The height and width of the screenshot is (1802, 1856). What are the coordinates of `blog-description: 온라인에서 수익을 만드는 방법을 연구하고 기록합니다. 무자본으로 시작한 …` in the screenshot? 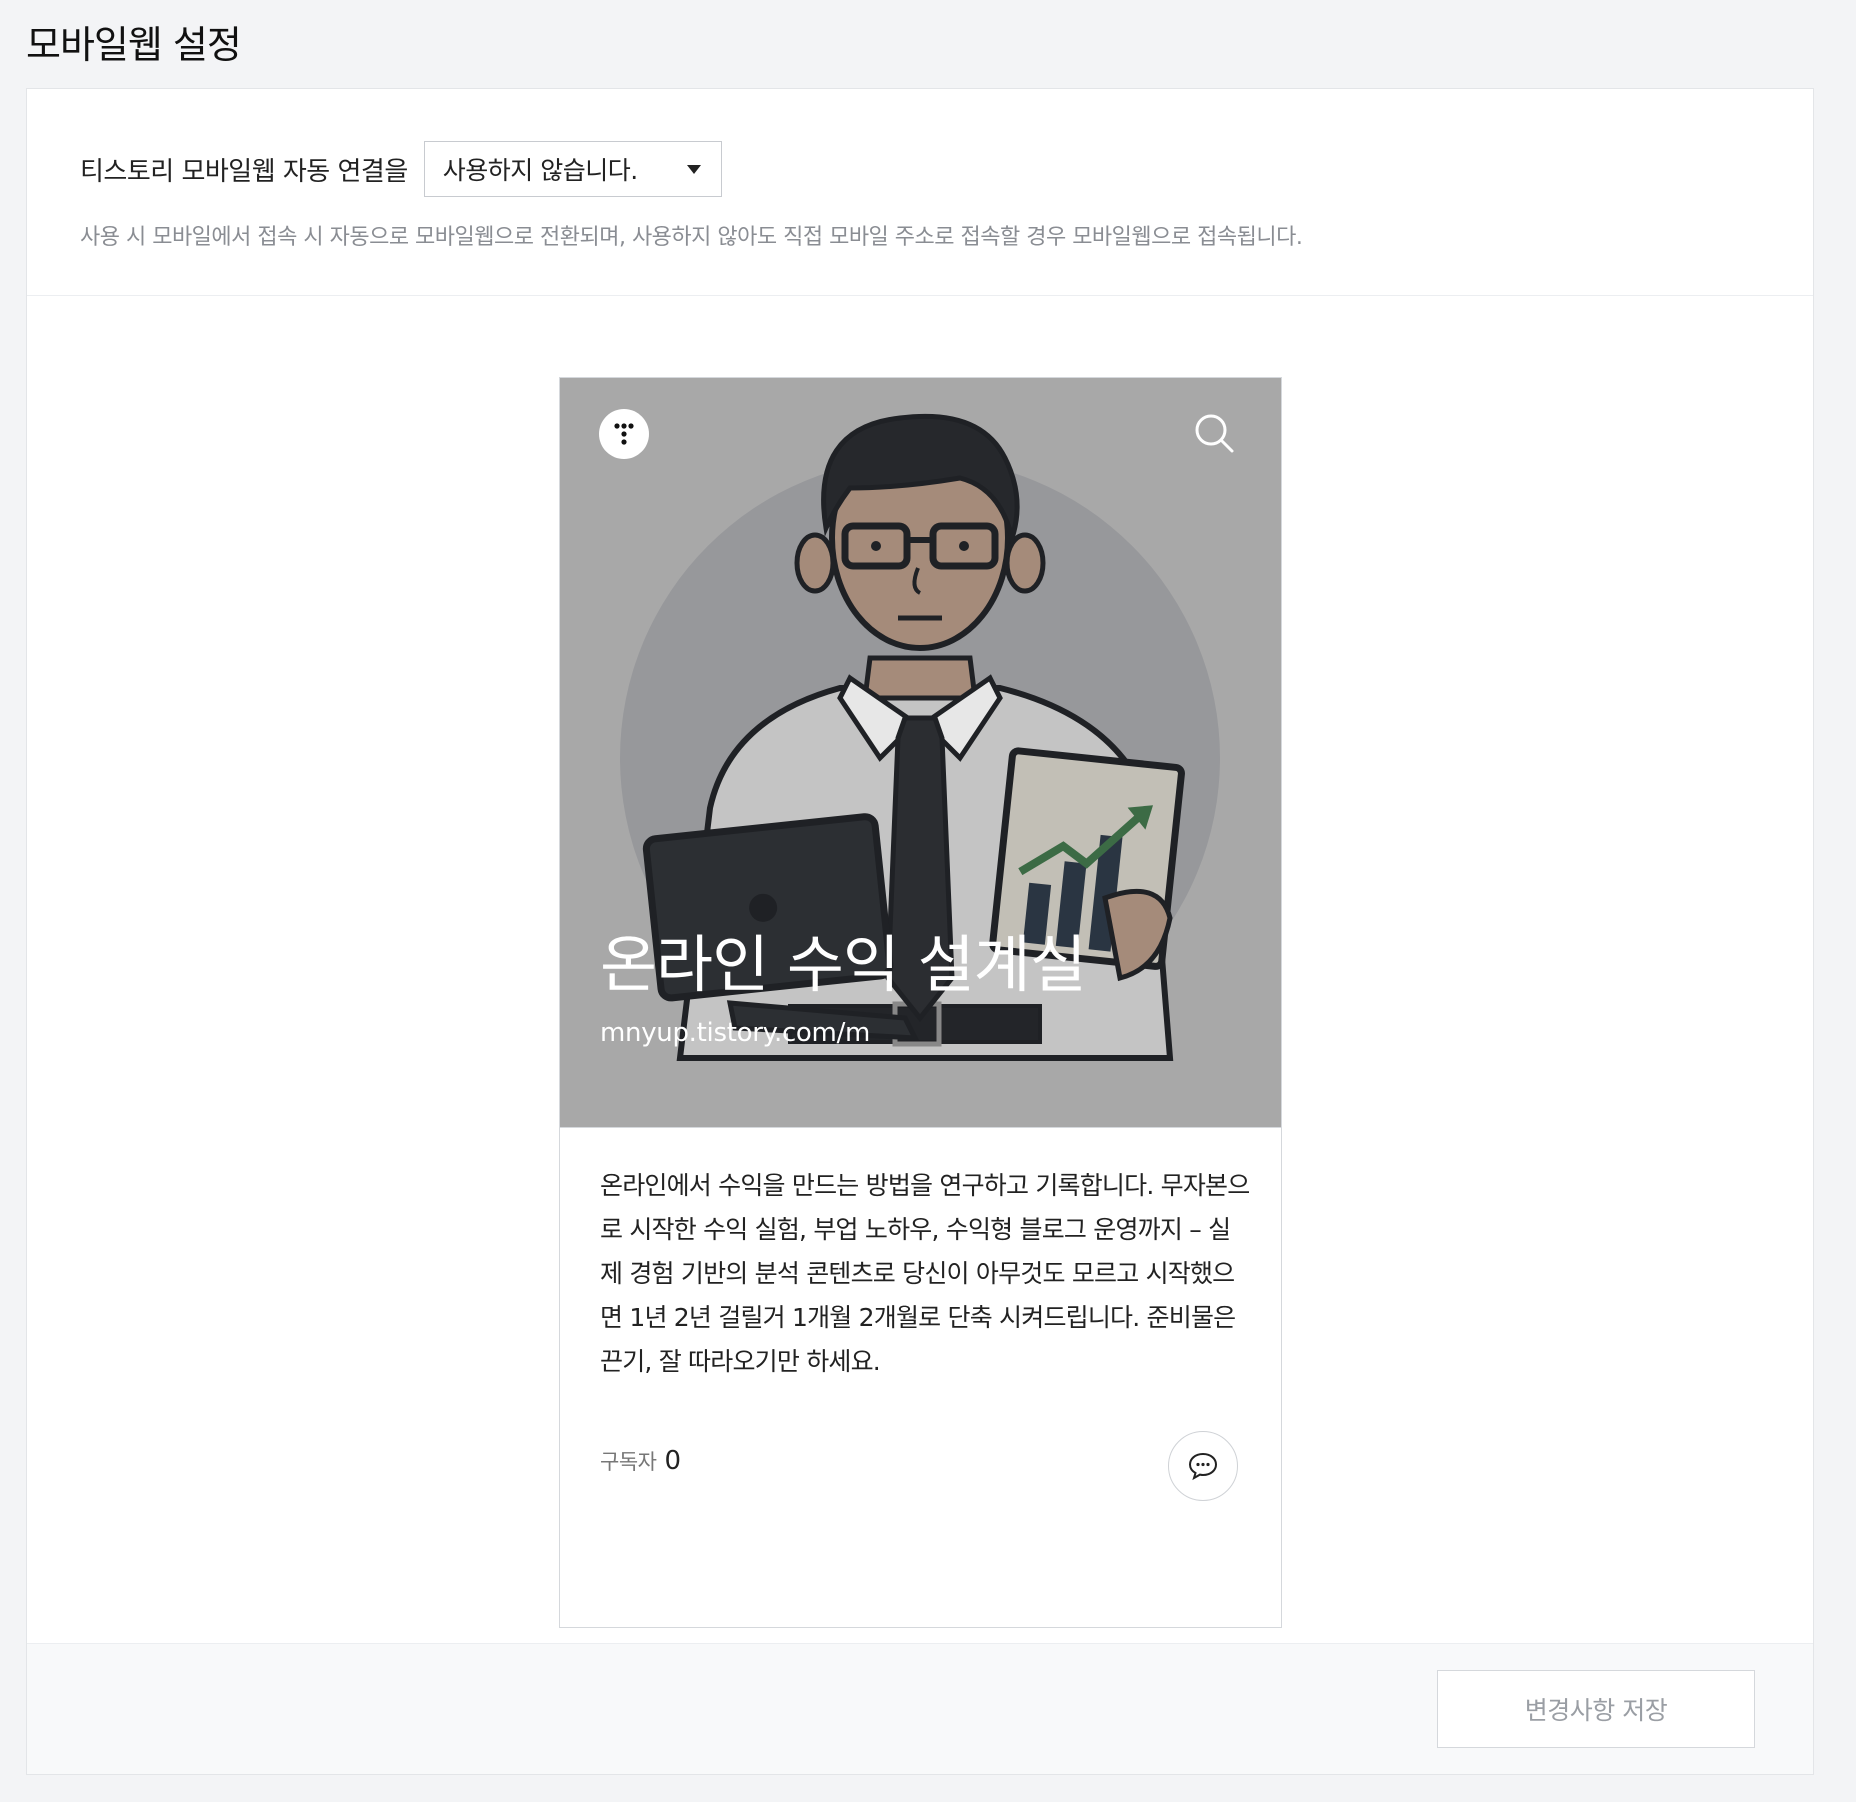 It's located at (925, 1273).